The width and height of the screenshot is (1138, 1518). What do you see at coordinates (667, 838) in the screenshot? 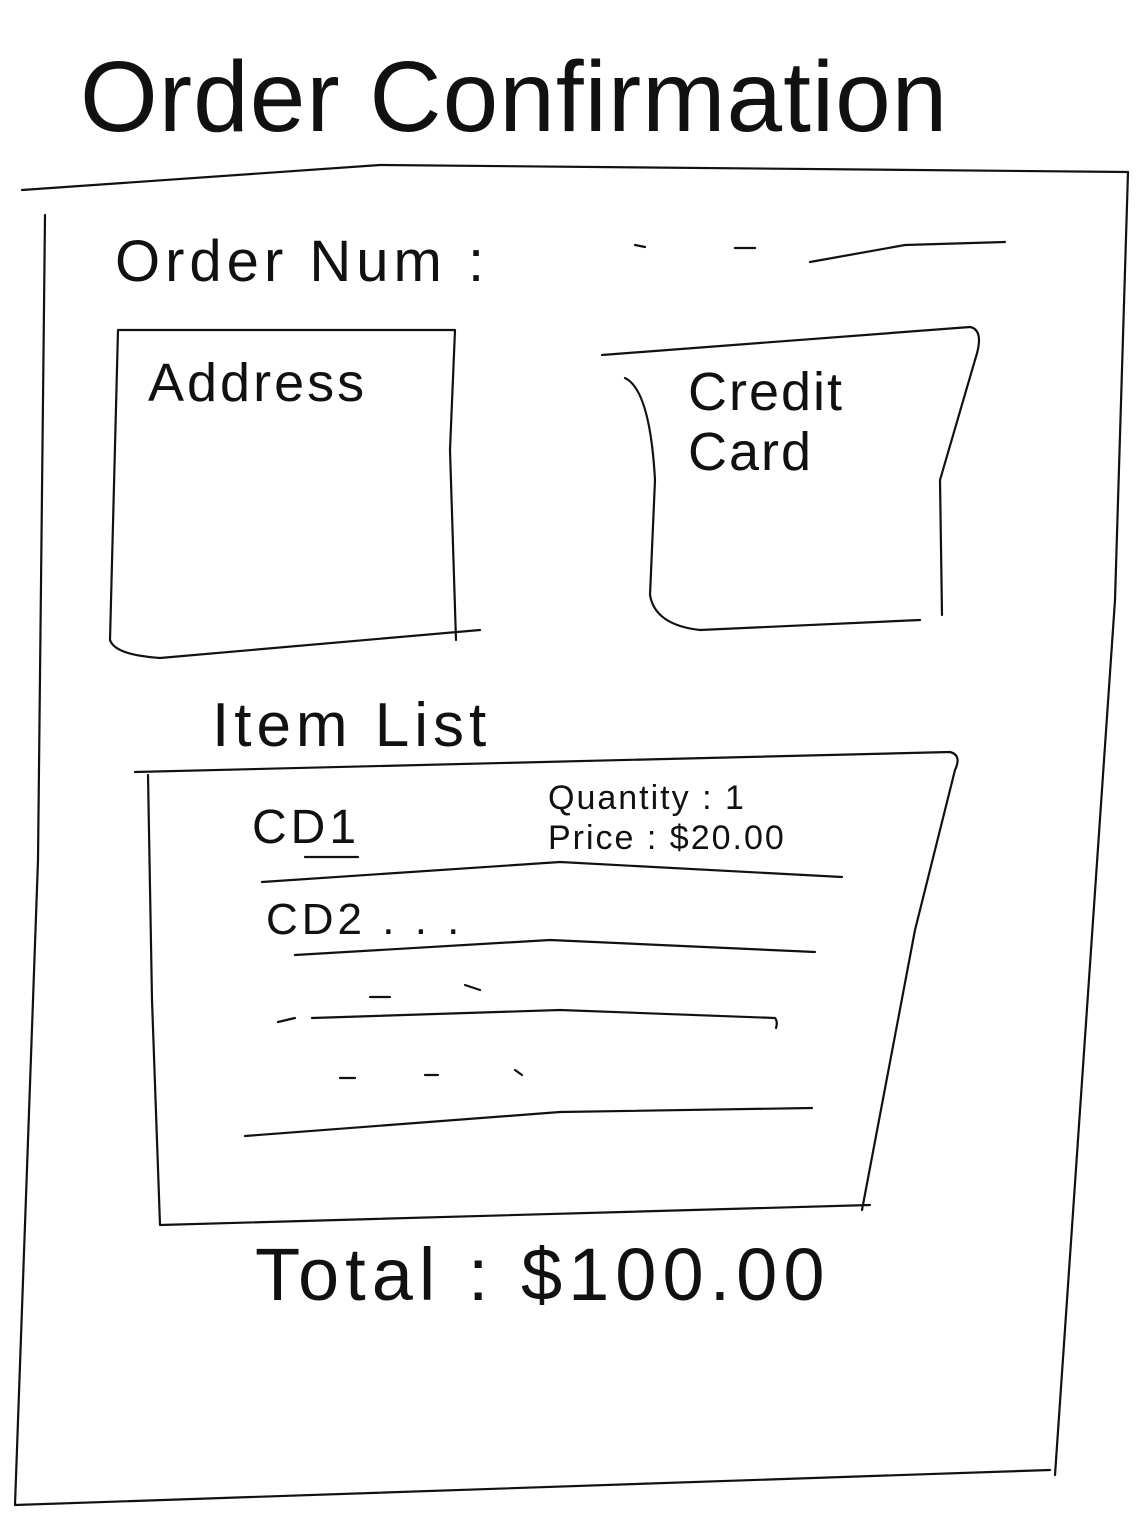
I see `item-price: Price : $20.00` at bounding box center [667, 838].